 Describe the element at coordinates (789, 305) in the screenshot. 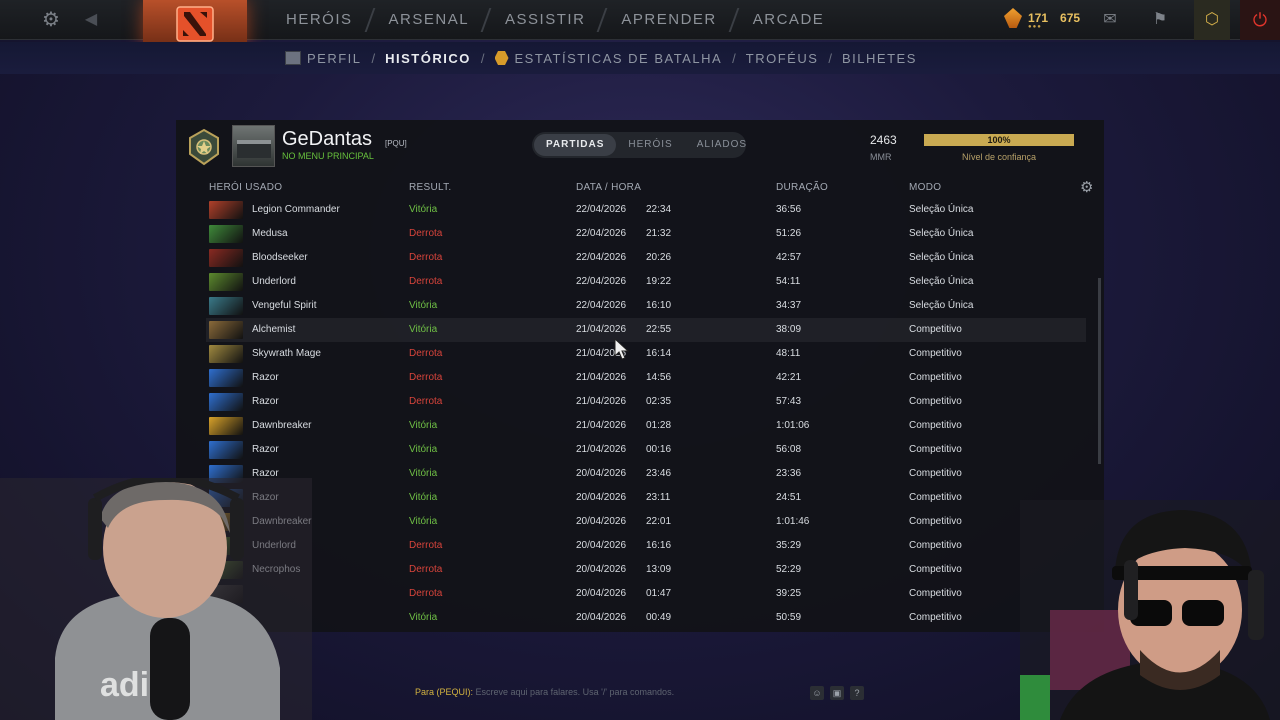

I see `match-duration: 34:37` at that location.